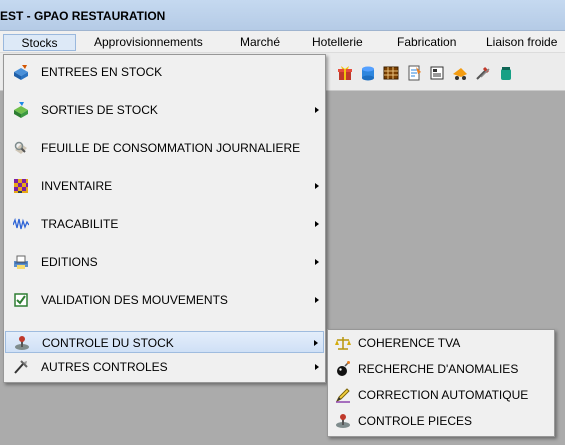 The height and width of the screenshot is (445, 565). What do you see at coordinates (282, 15) in the screenshot?
I see `title-bar: EST - GPAO RESTAURATION` at bounding box center [282, 15].